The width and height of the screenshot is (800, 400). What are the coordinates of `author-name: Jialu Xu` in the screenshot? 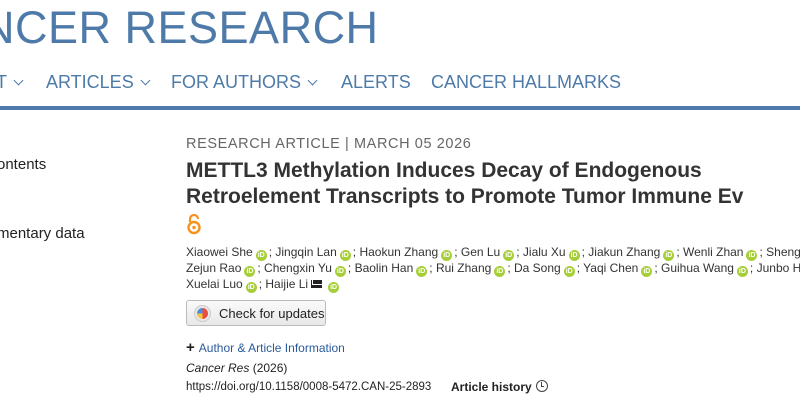 It's located at (544, 252).